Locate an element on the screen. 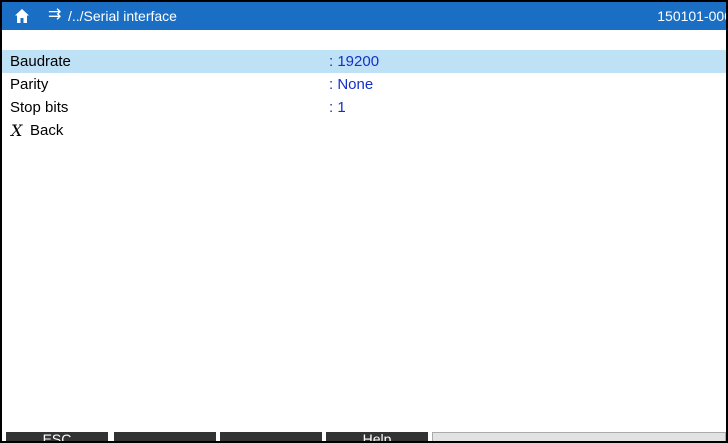  menu-item-stop-bits: Stop bits : 1 is located at coordinates (364, 107).